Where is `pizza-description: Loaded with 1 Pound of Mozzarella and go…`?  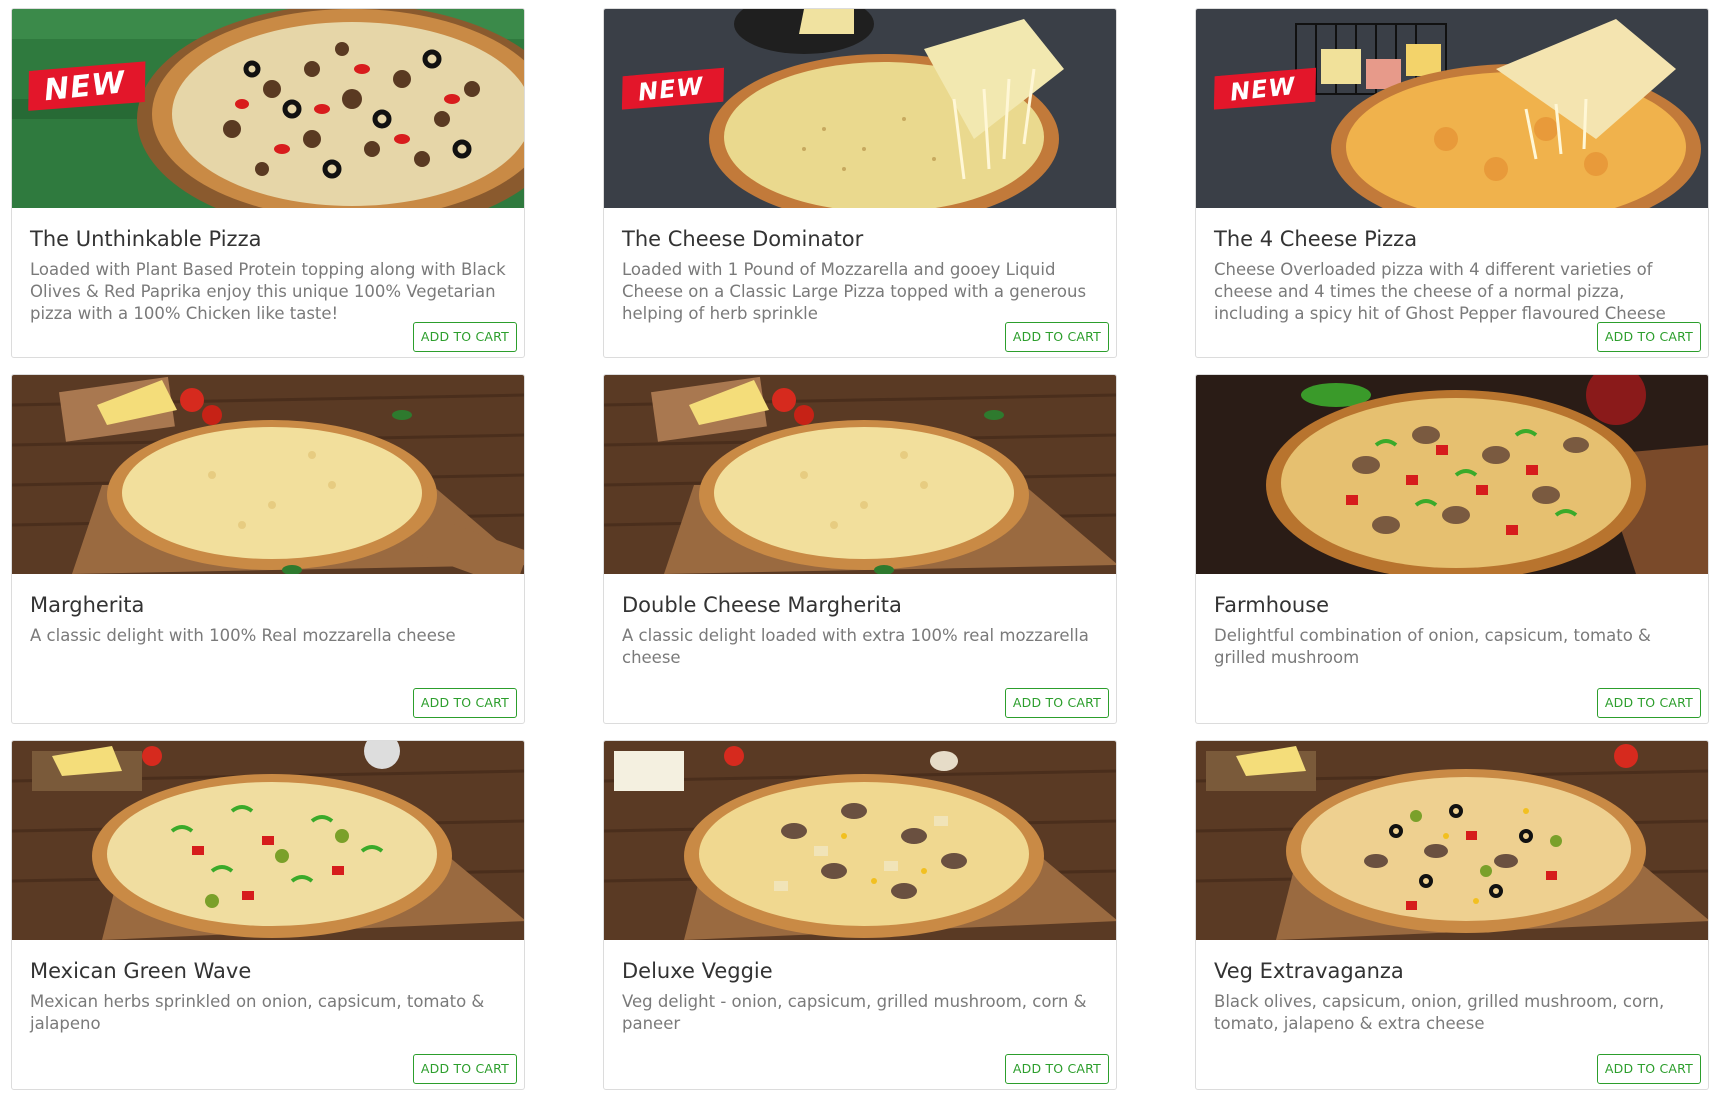
pizza-description: Loaded with 1 Pound of Mozzarella and go… is located at coordinates (854, 291).